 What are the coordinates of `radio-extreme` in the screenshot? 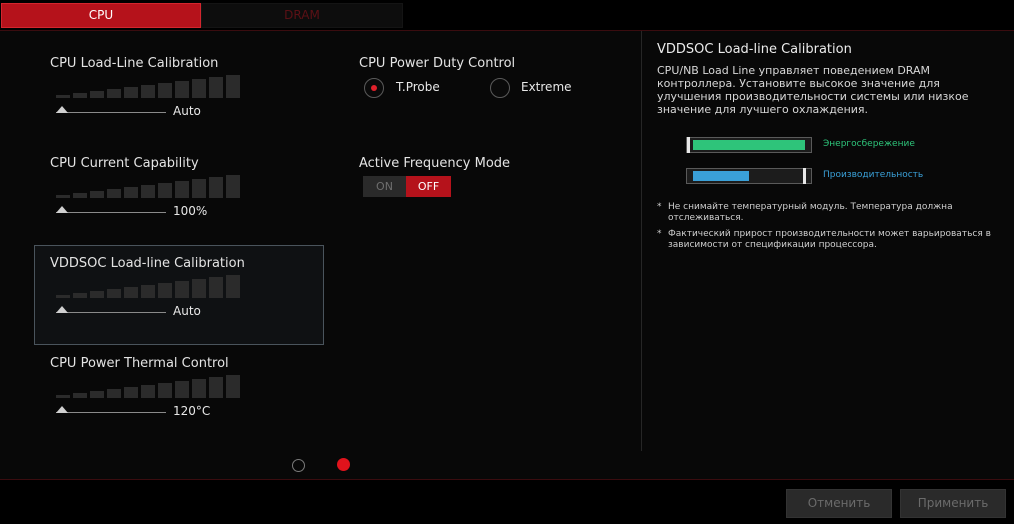 It's located at (500, 88).